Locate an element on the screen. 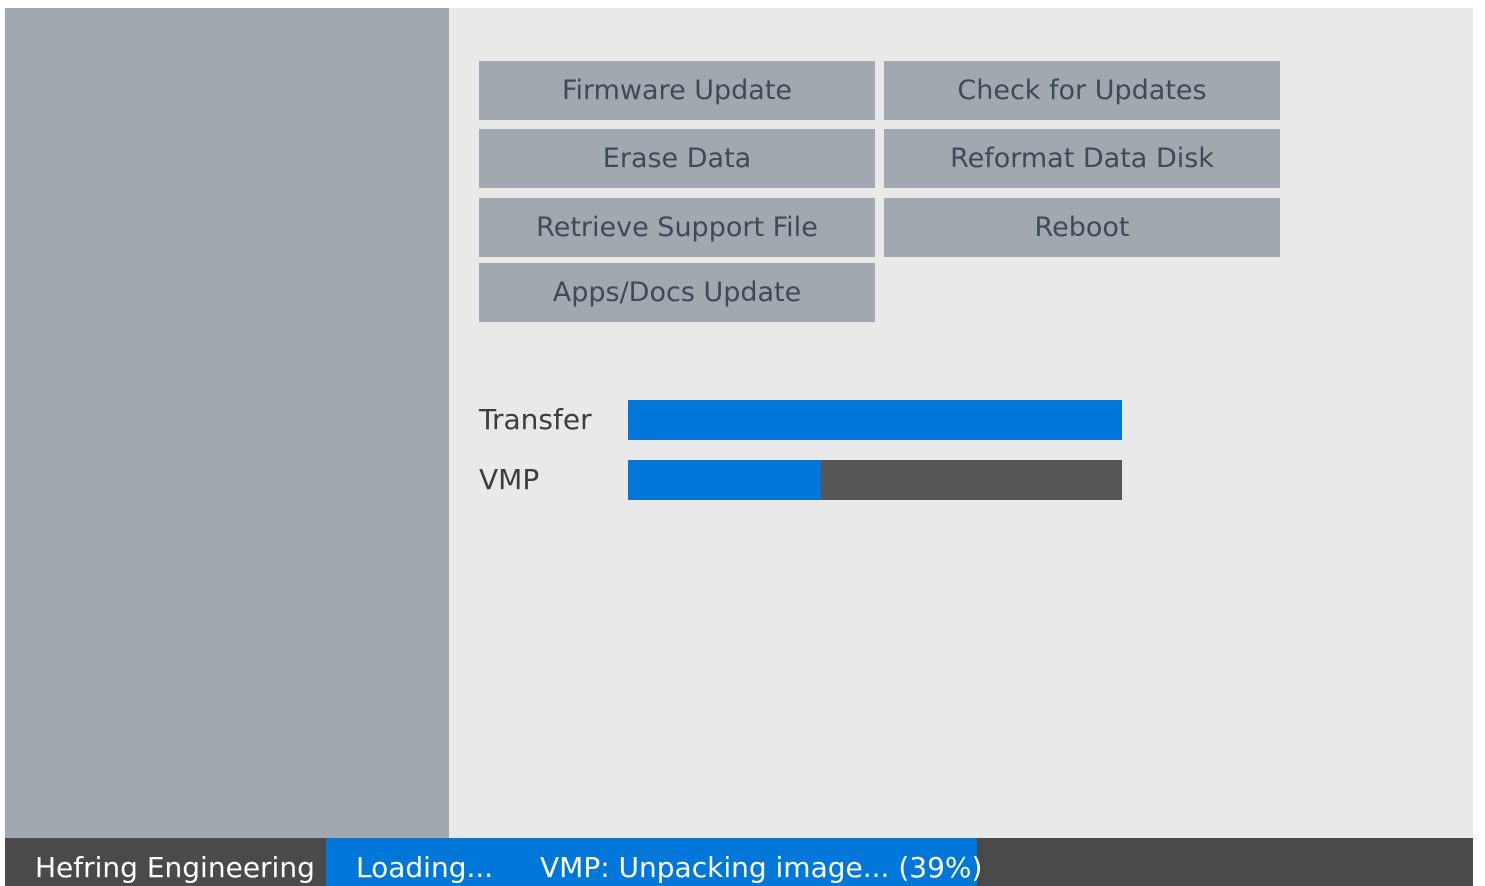 Image resolution: width=1485 pixels, height=886 pixels. erase-data-button: Erase Data is located at coordinates (677, 158).